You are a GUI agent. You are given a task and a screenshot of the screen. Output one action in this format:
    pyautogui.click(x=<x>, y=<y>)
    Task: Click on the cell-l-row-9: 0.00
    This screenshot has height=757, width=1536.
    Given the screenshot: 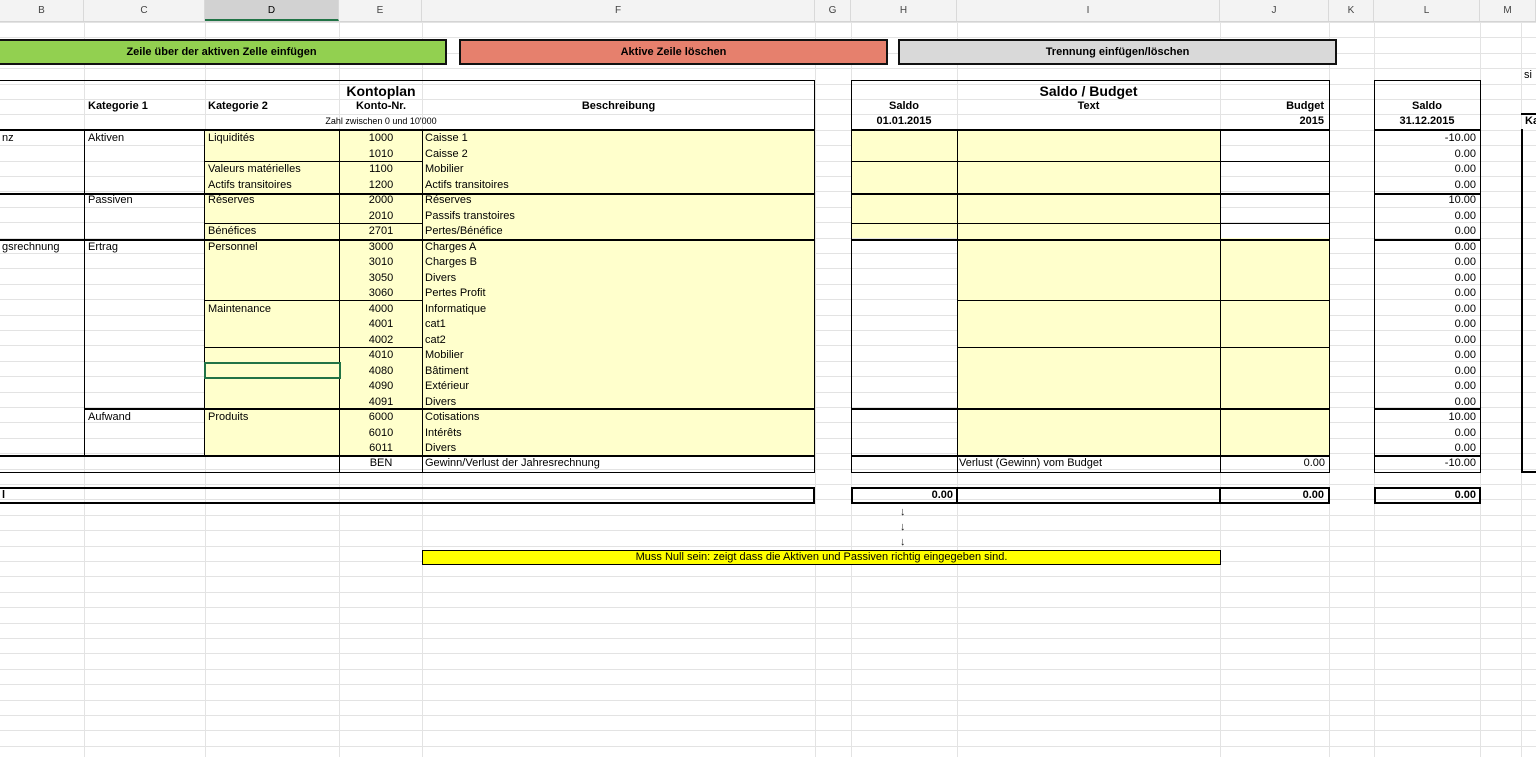 What is the action you would take?
    pyautogui.click(x=1426, y=262)
    